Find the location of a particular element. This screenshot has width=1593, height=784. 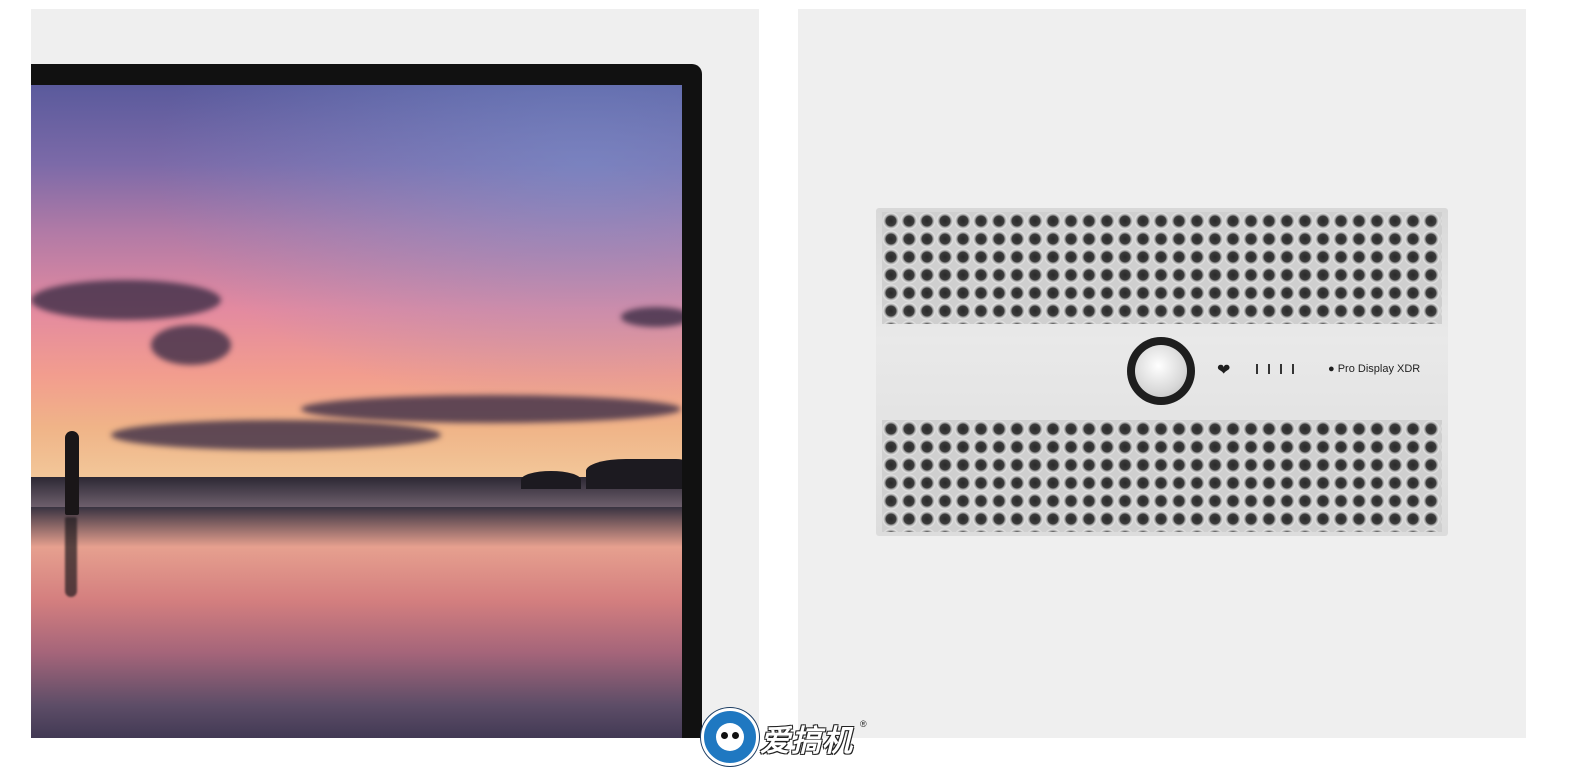

lattice-vent-bottom is located at coordinates (1162, 476).